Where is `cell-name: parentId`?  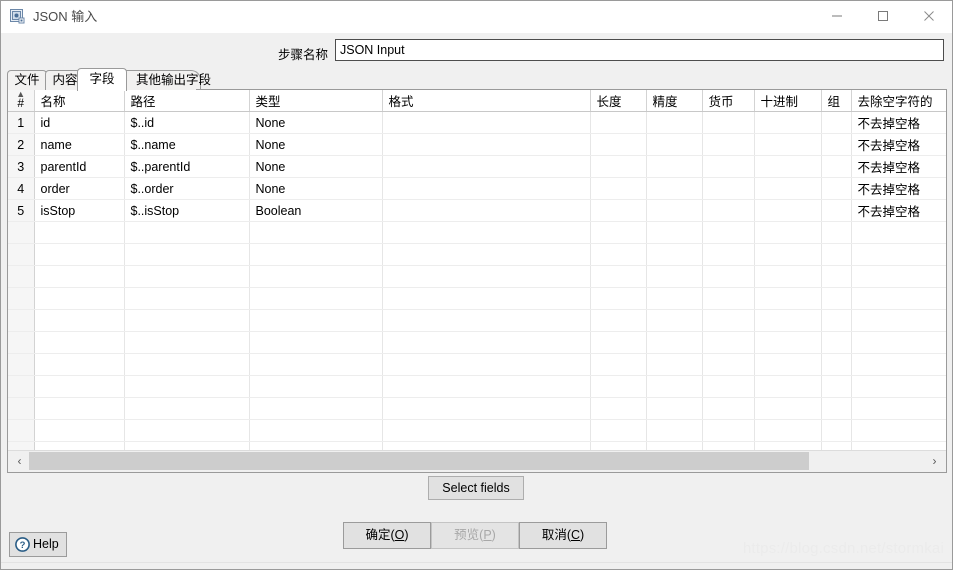
cell-name: parentId is located at coordinates (79, 166).